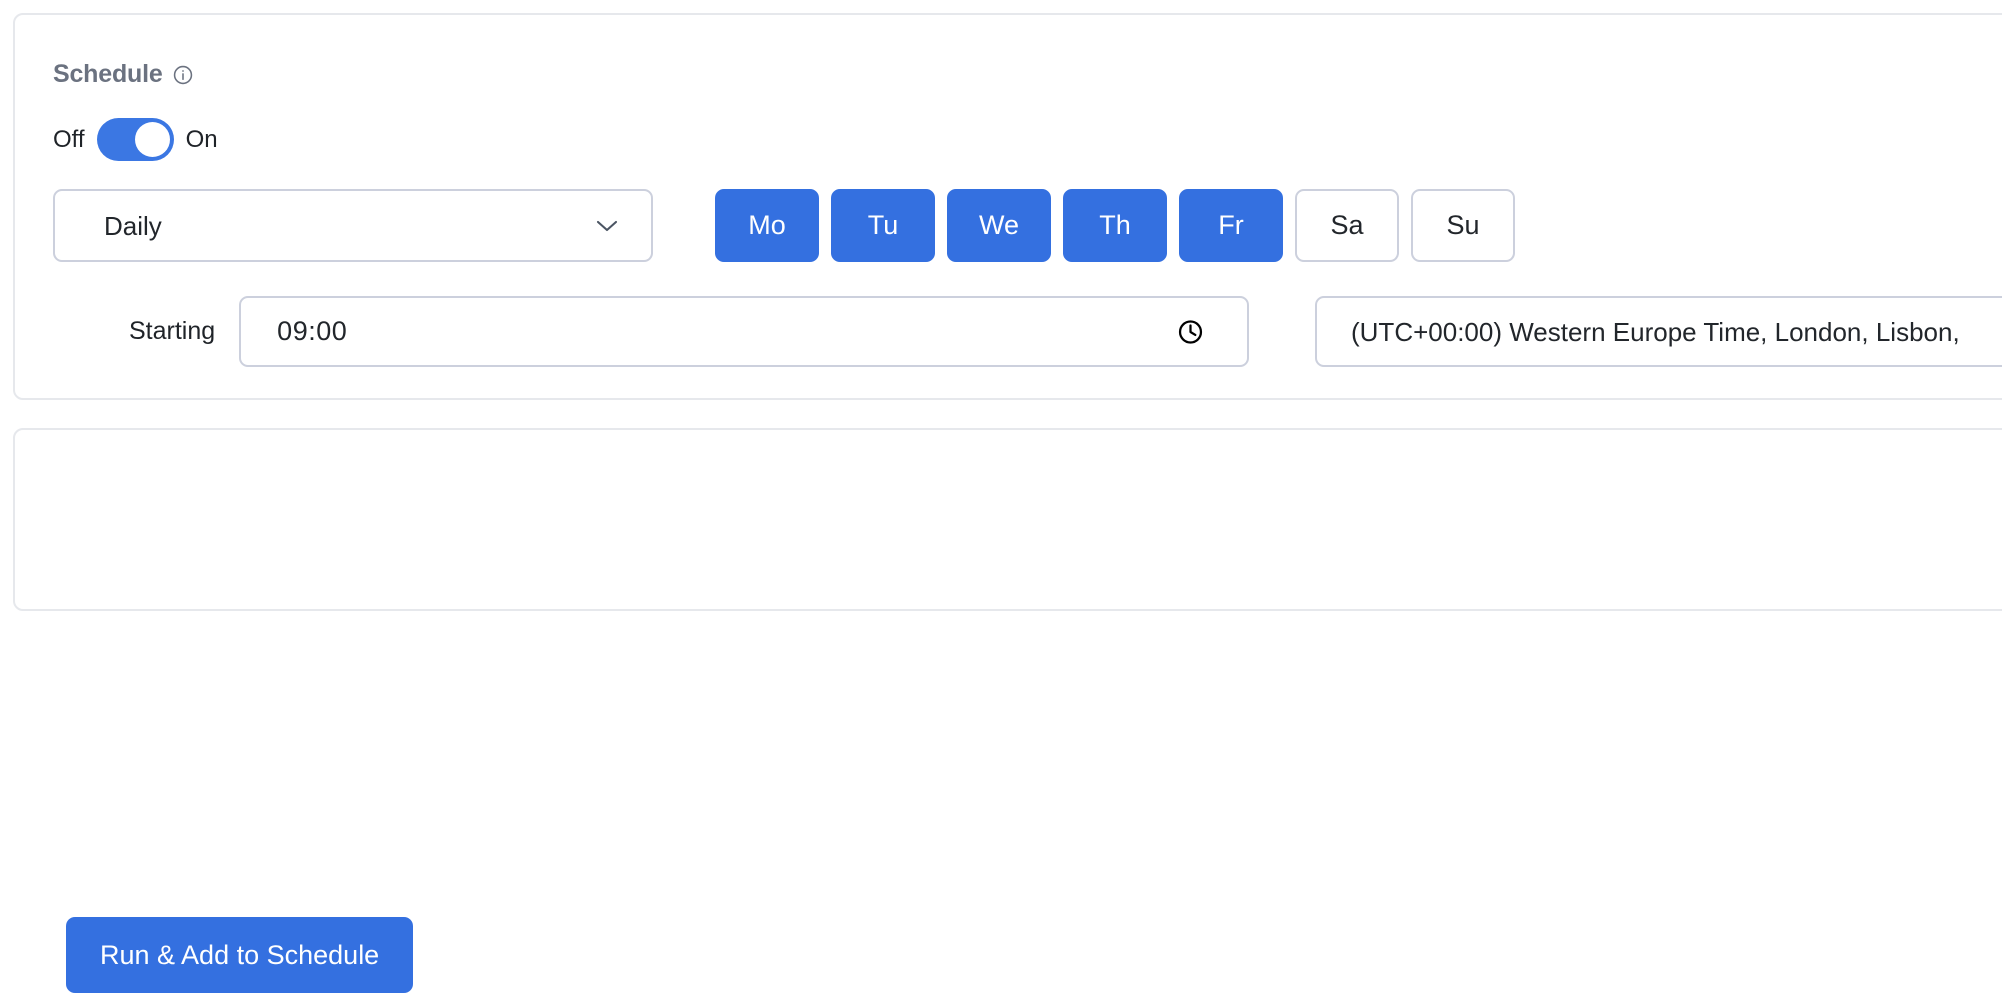 Image resolution: width=2002 pixels, height=993 pixels. I want to click on schedule-enabled-toggle, so click(135, 139).